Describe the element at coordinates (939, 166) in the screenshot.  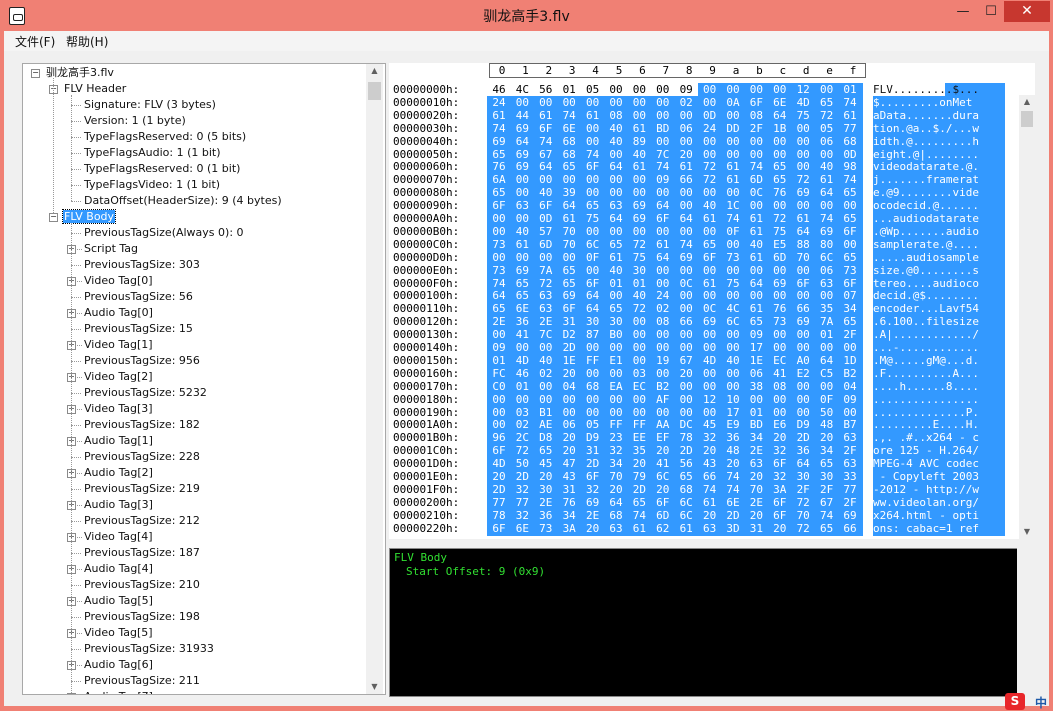
I see `ascii-row: videodatarate.@.` at that location.